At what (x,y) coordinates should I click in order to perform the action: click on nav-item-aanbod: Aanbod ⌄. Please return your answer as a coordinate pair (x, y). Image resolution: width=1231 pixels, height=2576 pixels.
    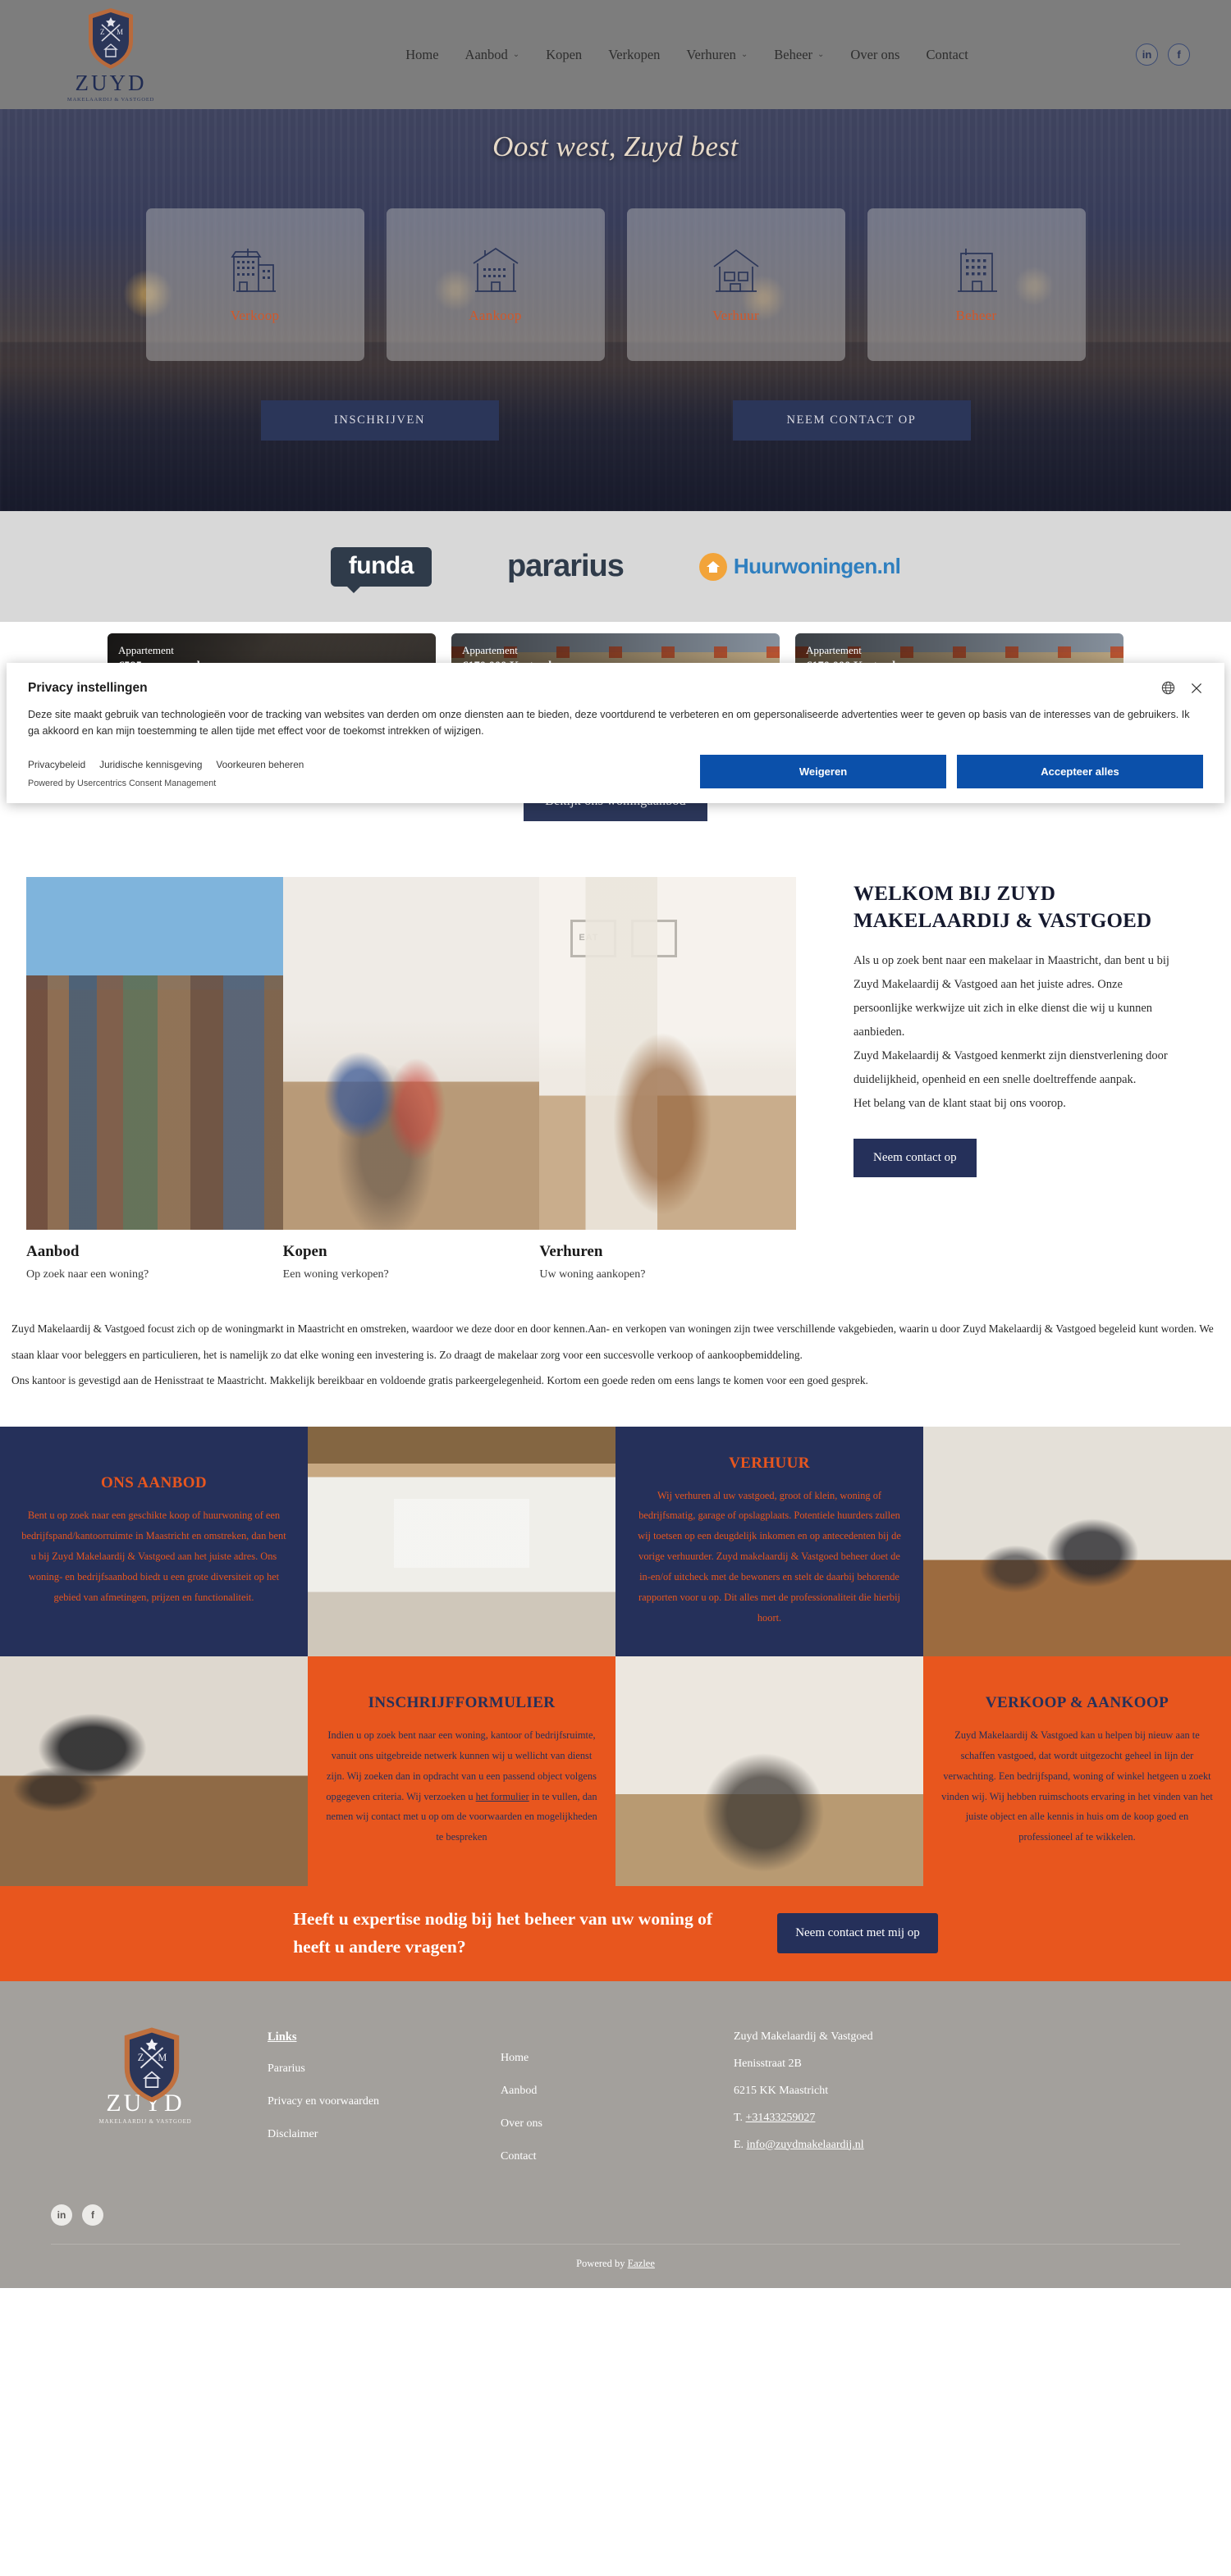
    Looking at the image, I should click on (492, 55).